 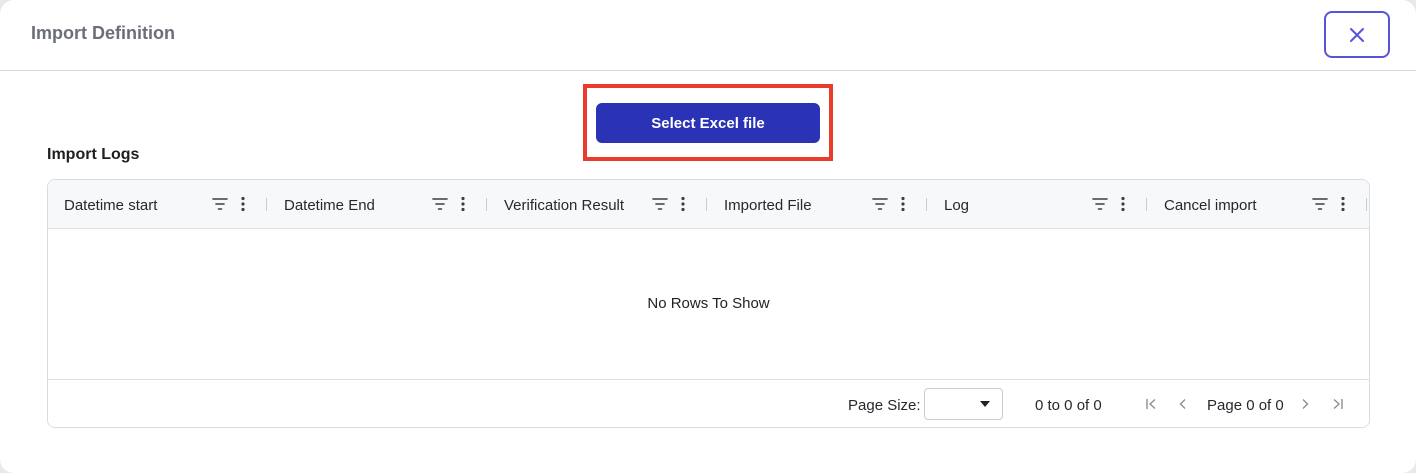 I want to click on page-size-select, so click(x=963, y=404).